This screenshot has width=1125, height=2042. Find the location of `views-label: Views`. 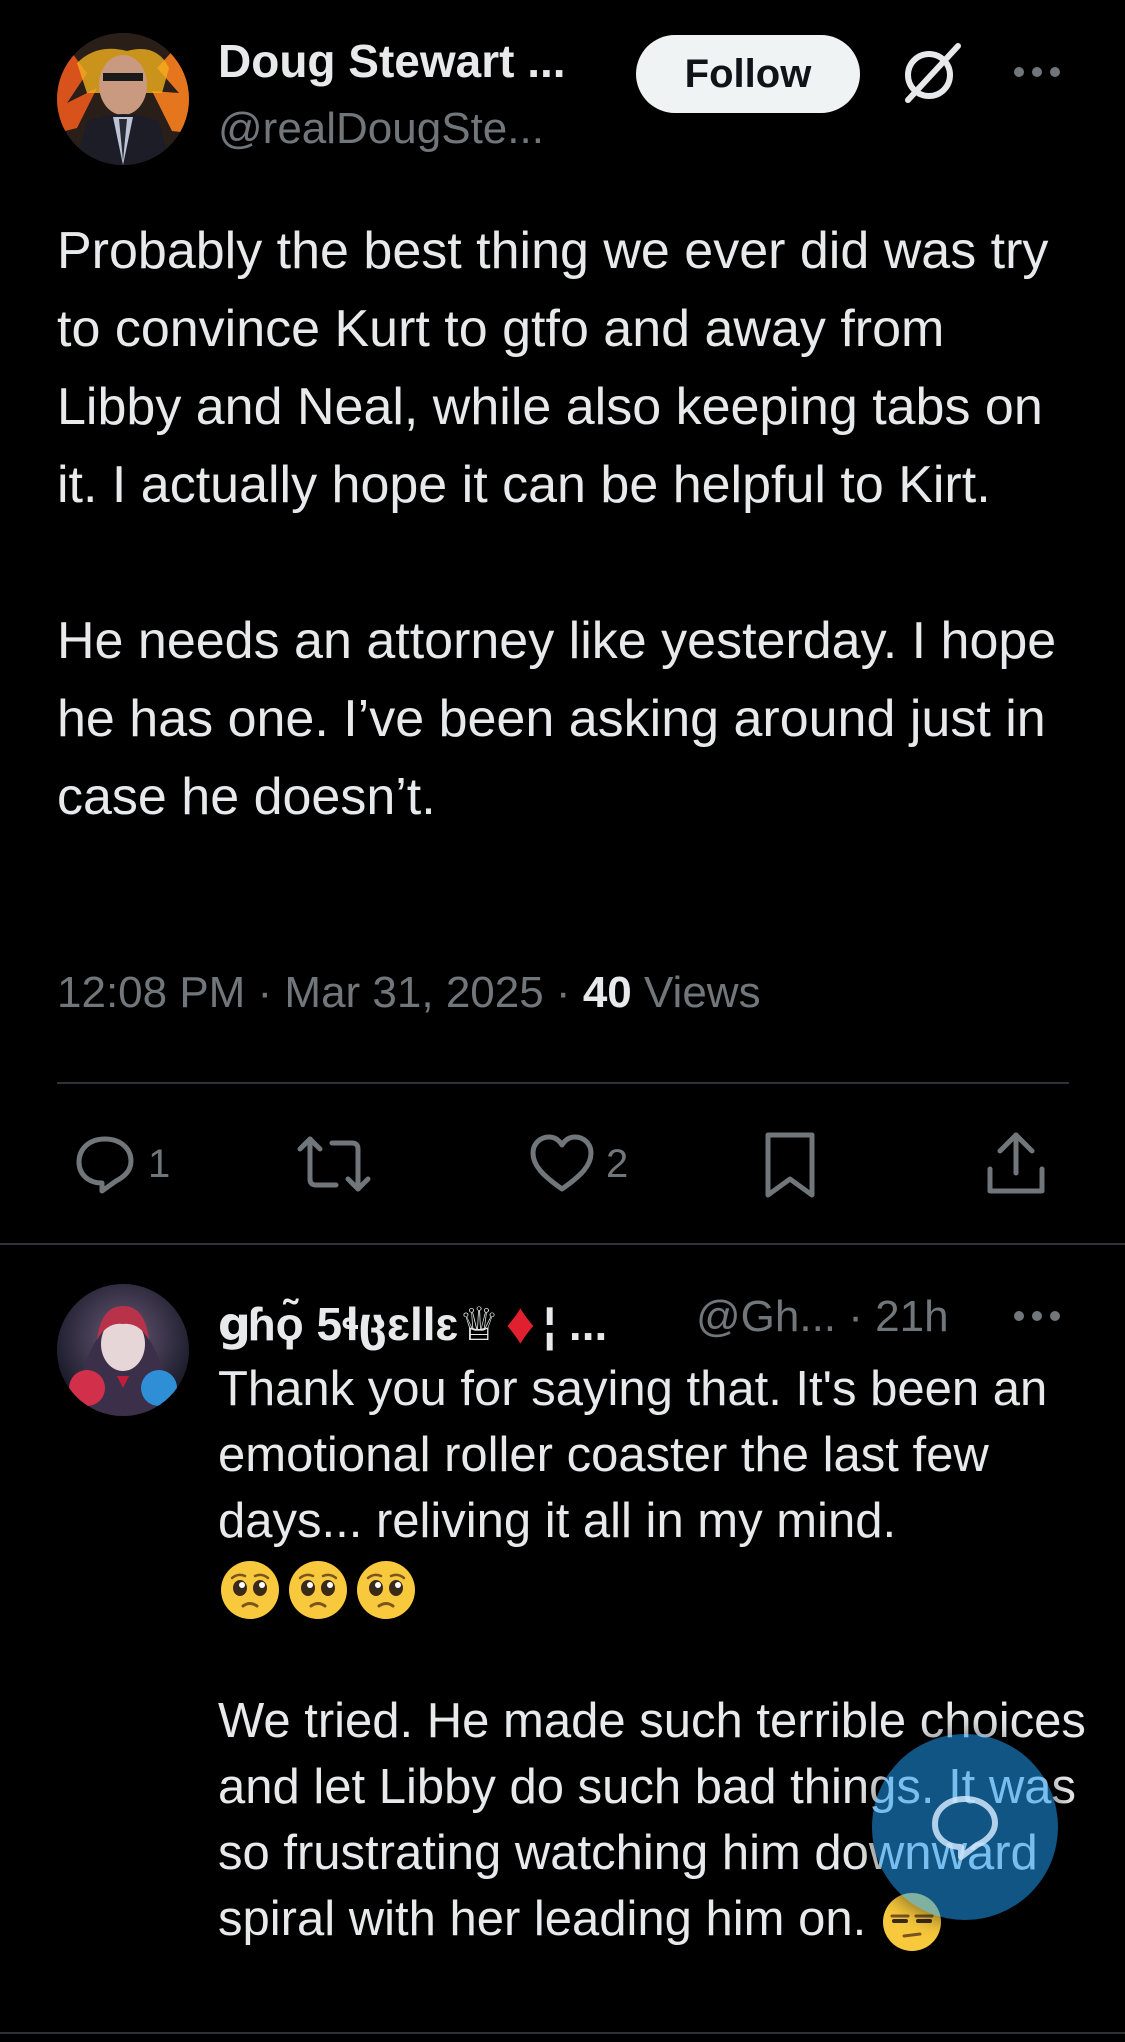

views-label: Views is located at coordinates (696, 992).